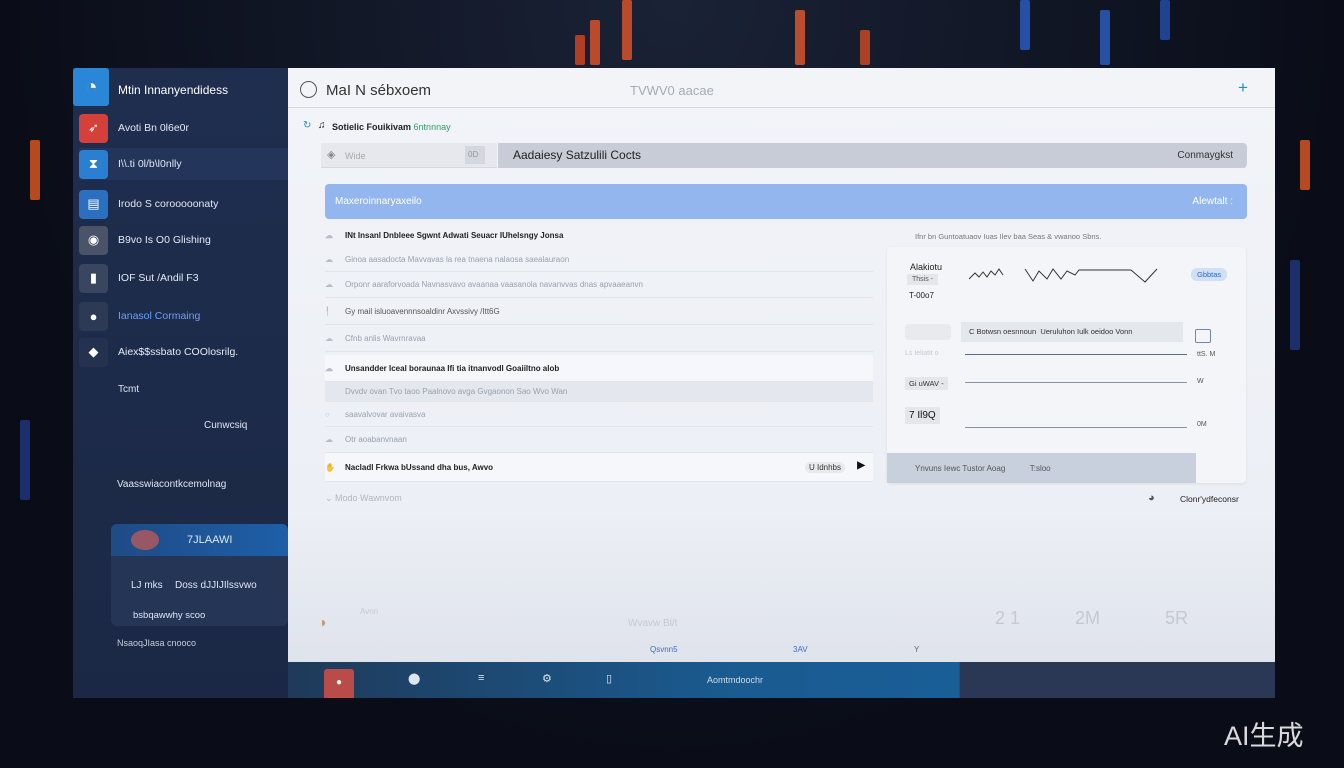  Describe the element at coordinates (1202, 424) in the screenshot. I see `panel-row-value: 0M` at that location.